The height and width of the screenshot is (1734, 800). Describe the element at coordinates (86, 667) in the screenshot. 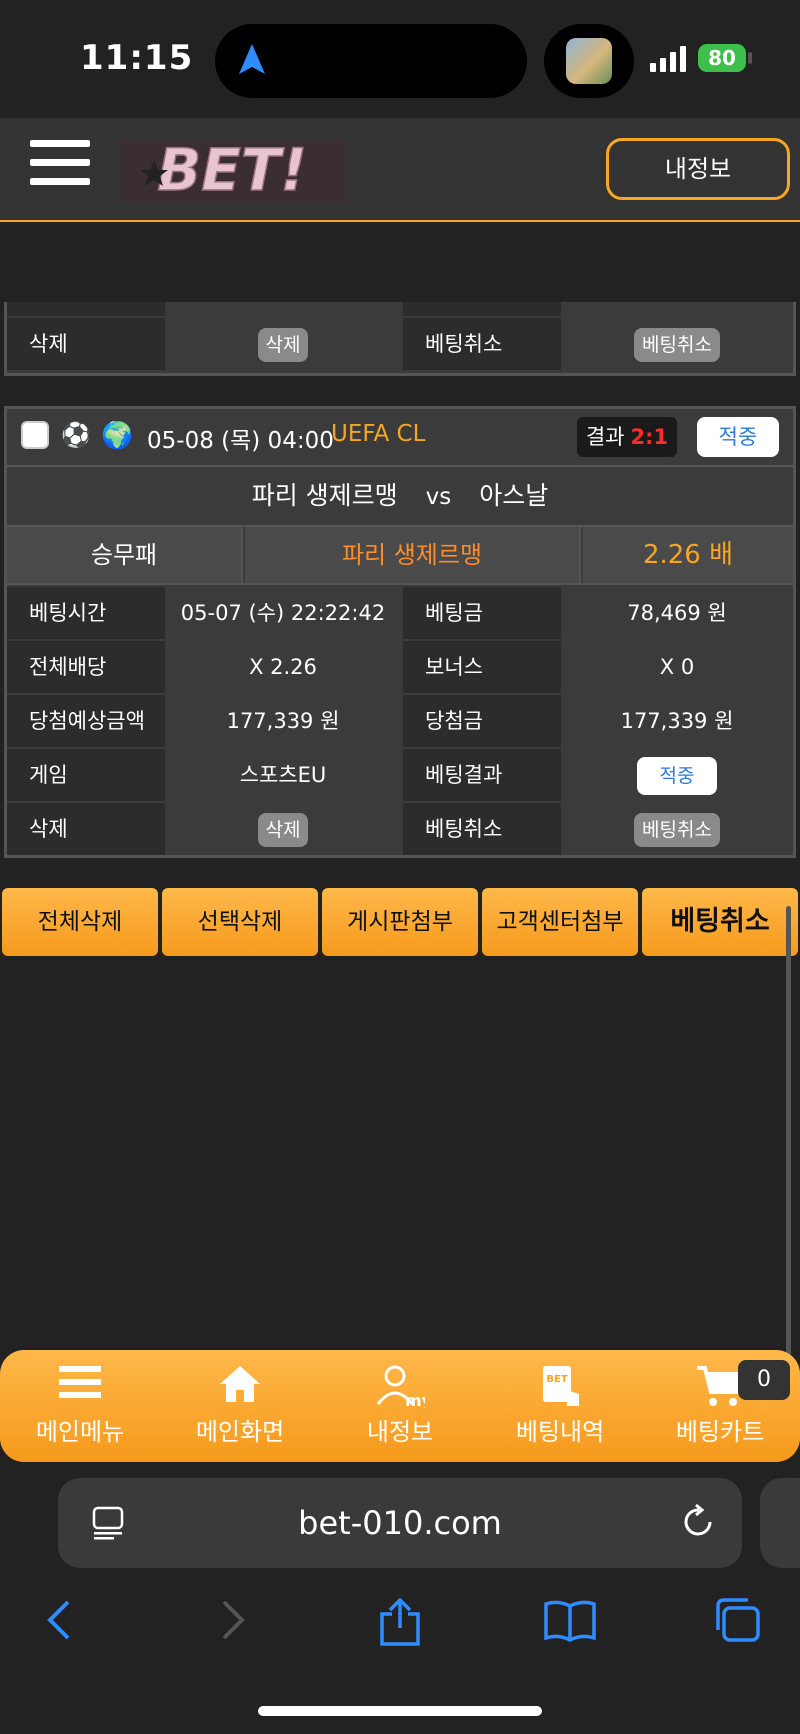

I see `total-odds-label: 전체배당` at that location.